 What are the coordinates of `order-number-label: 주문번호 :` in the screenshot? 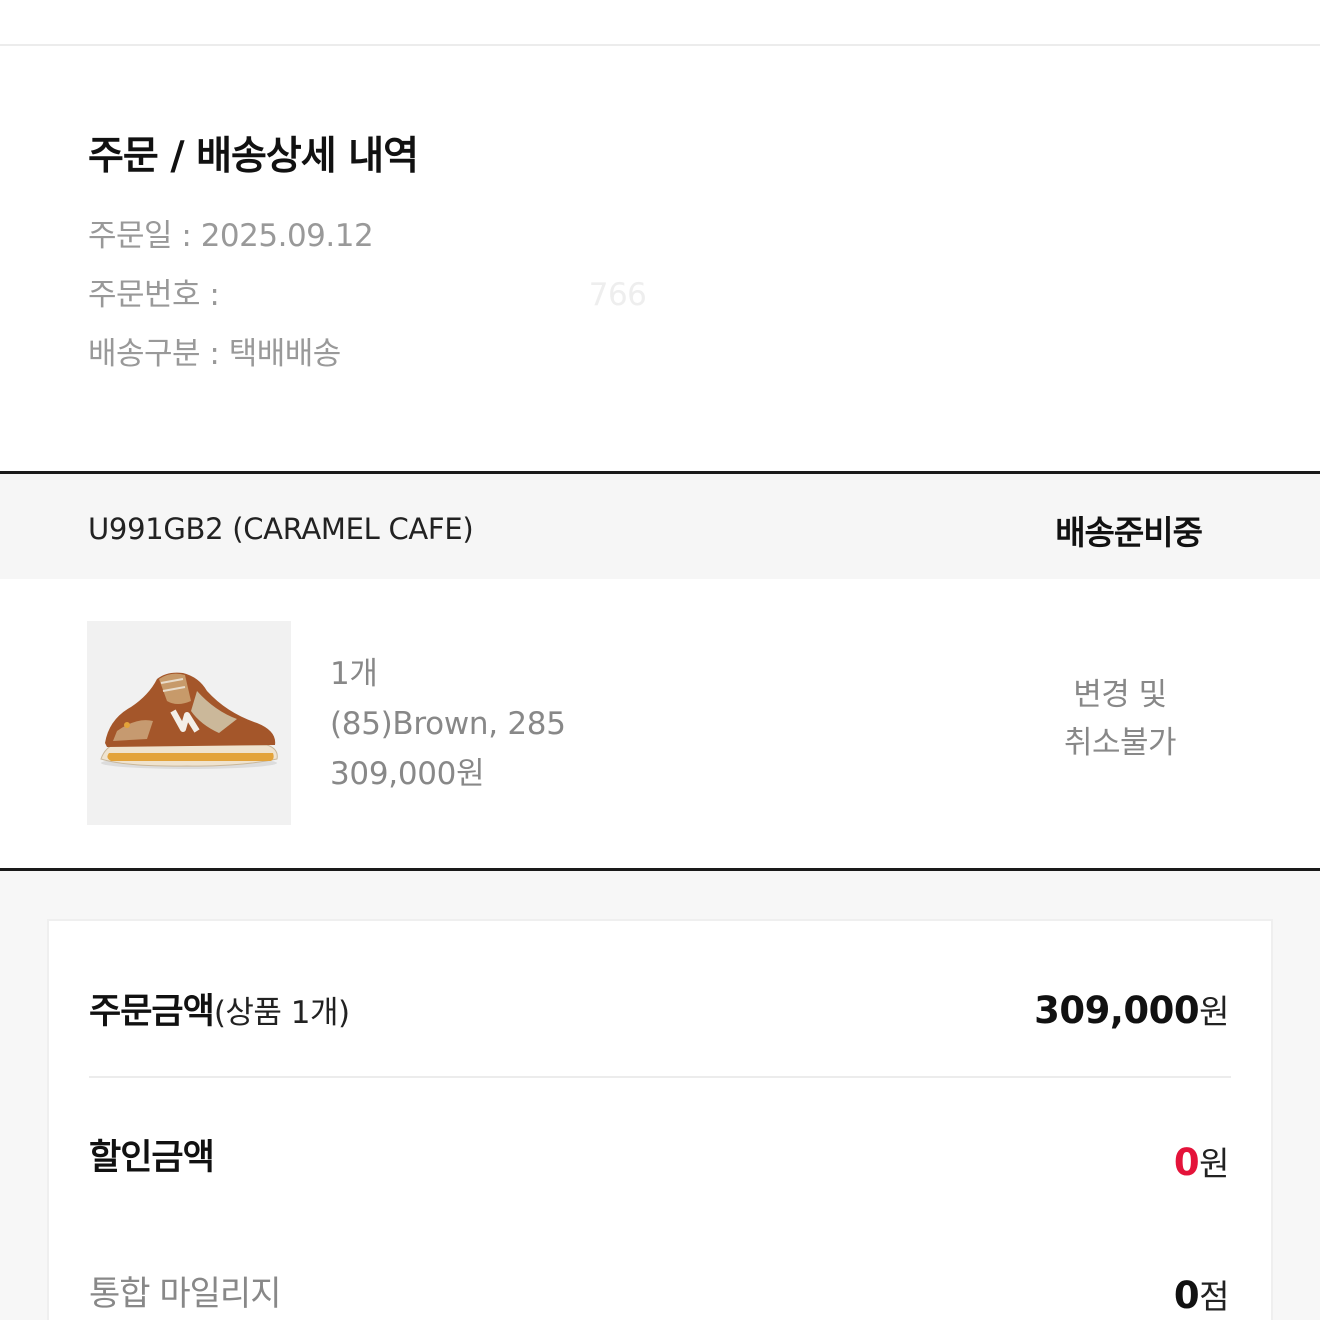 It's located at (158, 295).